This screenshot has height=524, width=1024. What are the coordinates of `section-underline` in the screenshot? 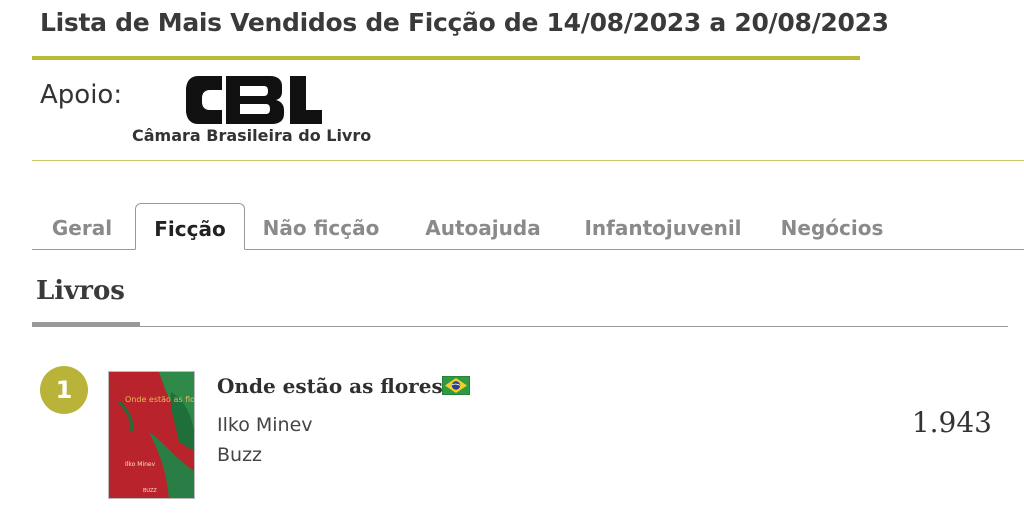 It's located at (574, 326).